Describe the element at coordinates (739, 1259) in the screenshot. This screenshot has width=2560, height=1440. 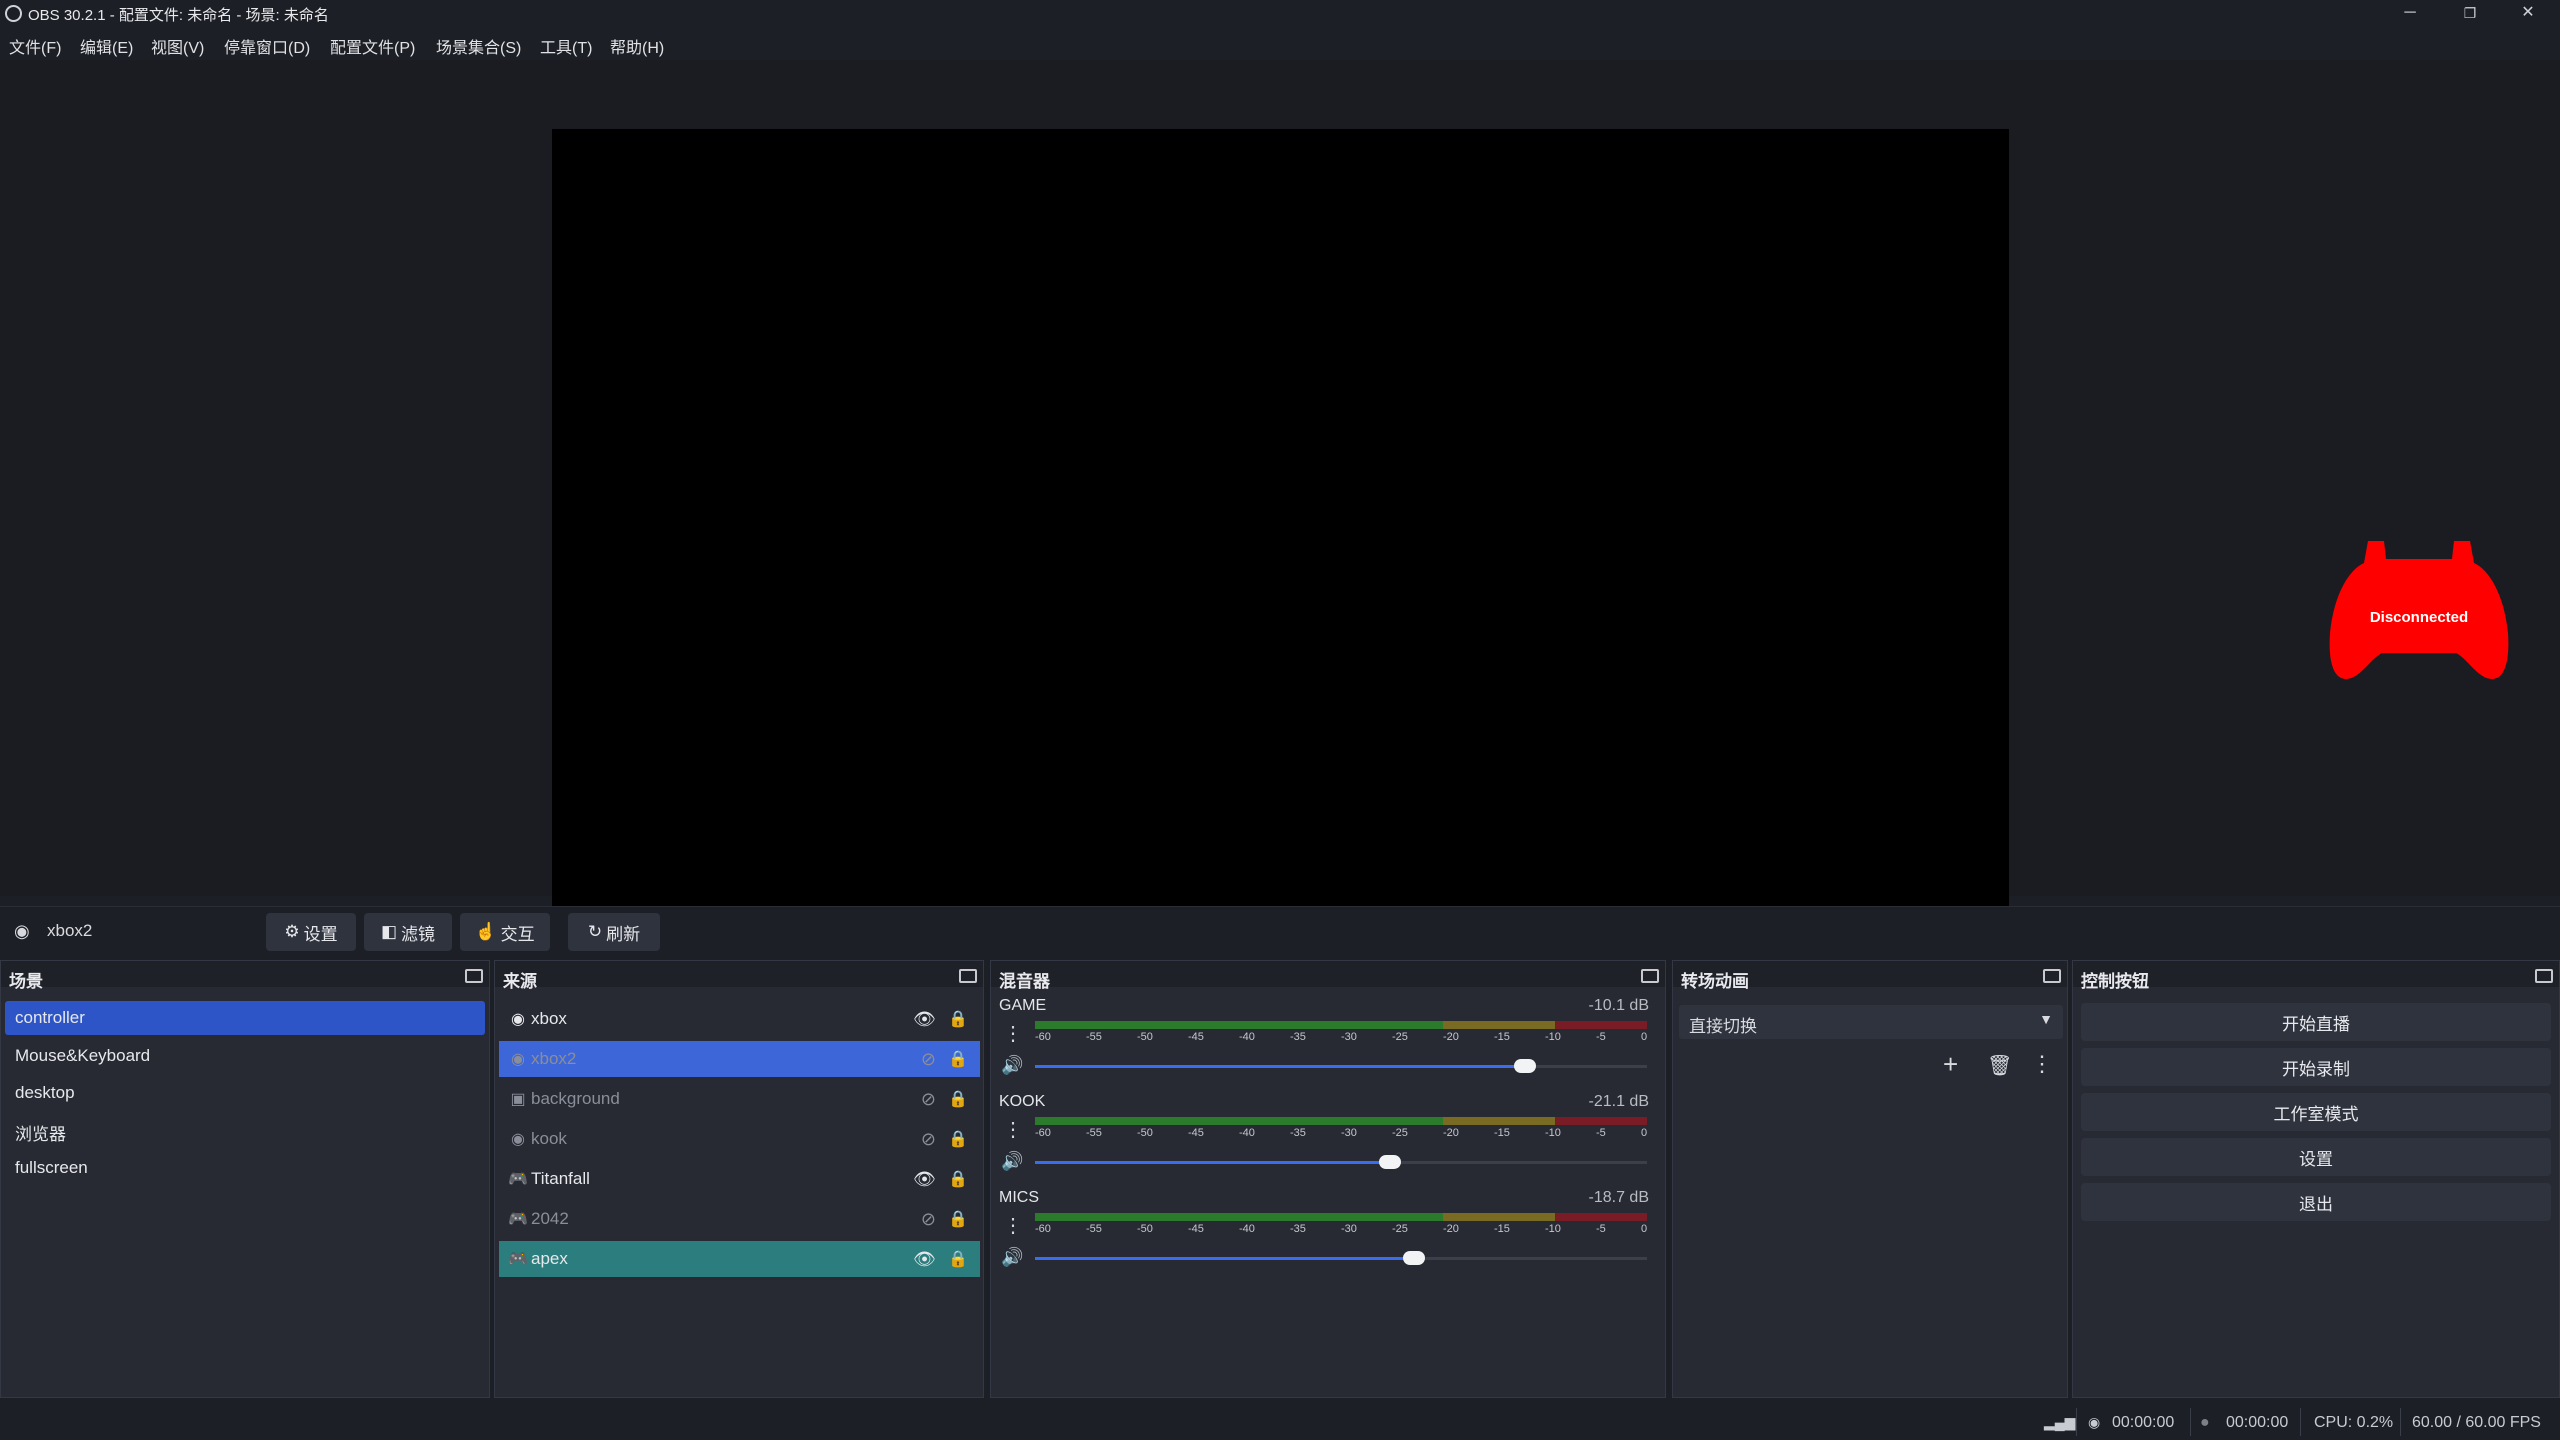
I see `source-row: 🎮 apex 👁 🔒` at that location.